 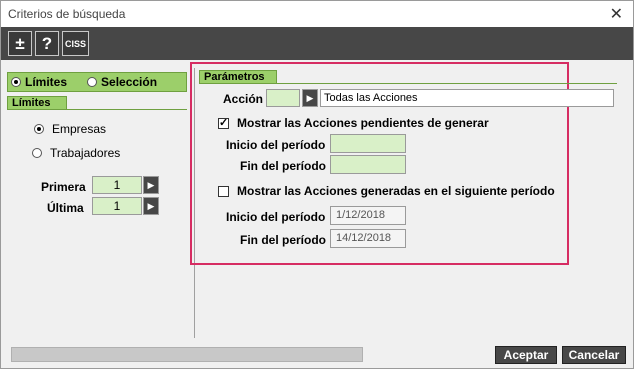 I want to click on primera-input: 1, so click(x=117, y=185).